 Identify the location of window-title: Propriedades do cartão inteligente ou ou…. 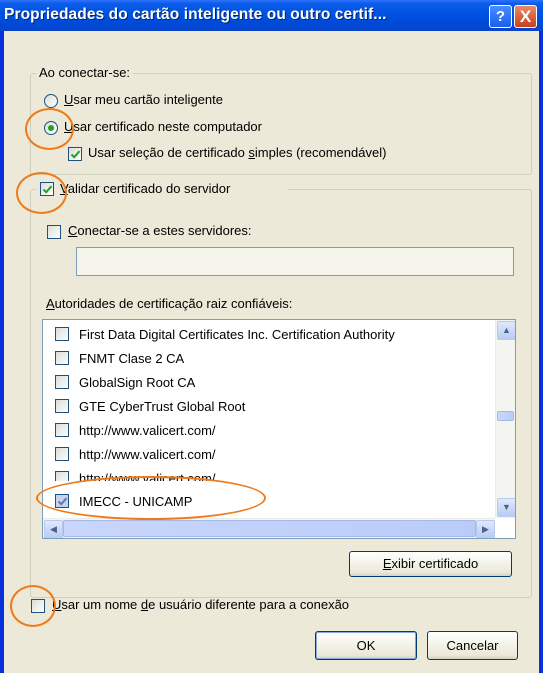
(195, 14).